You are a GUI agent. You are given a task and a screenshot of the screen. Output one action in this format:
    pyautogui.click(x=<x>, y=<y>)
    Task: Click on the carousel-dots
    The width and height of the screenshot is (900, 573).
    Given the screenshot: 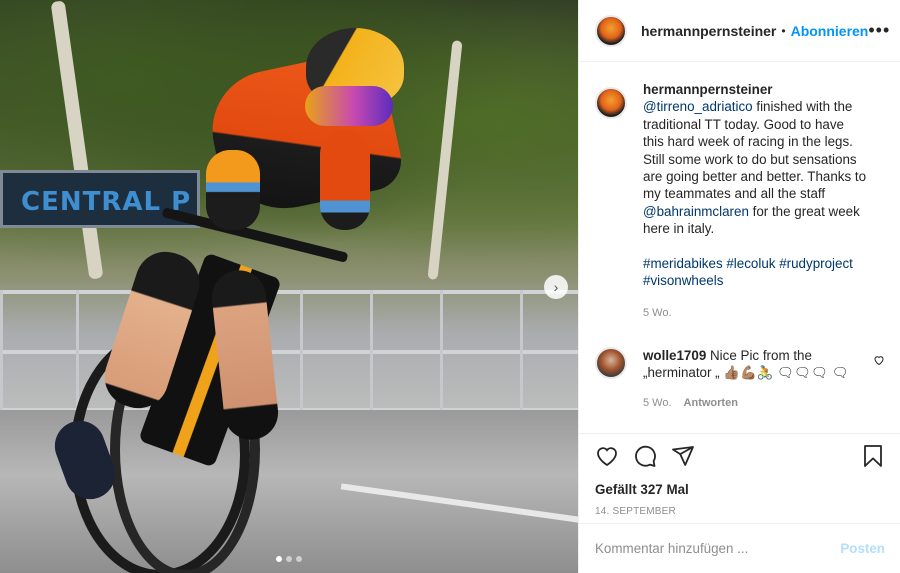 What is the action you would take?
    pyautogui.click(x=289, y=559)
    